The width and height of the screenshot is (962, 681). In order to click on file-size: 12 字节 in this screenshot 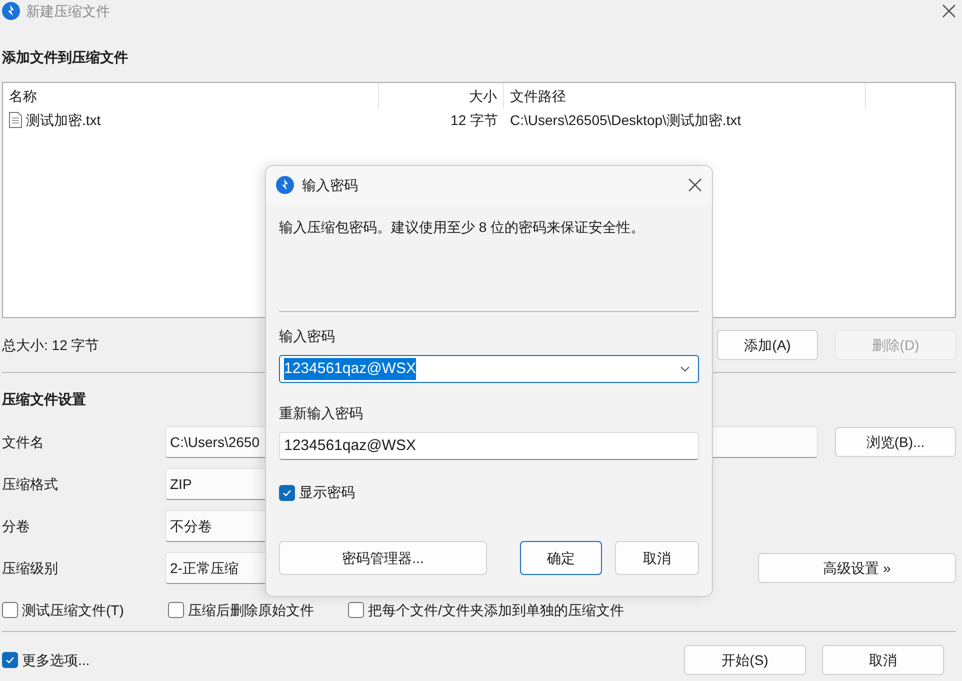, I will do `click(474, 120)`.